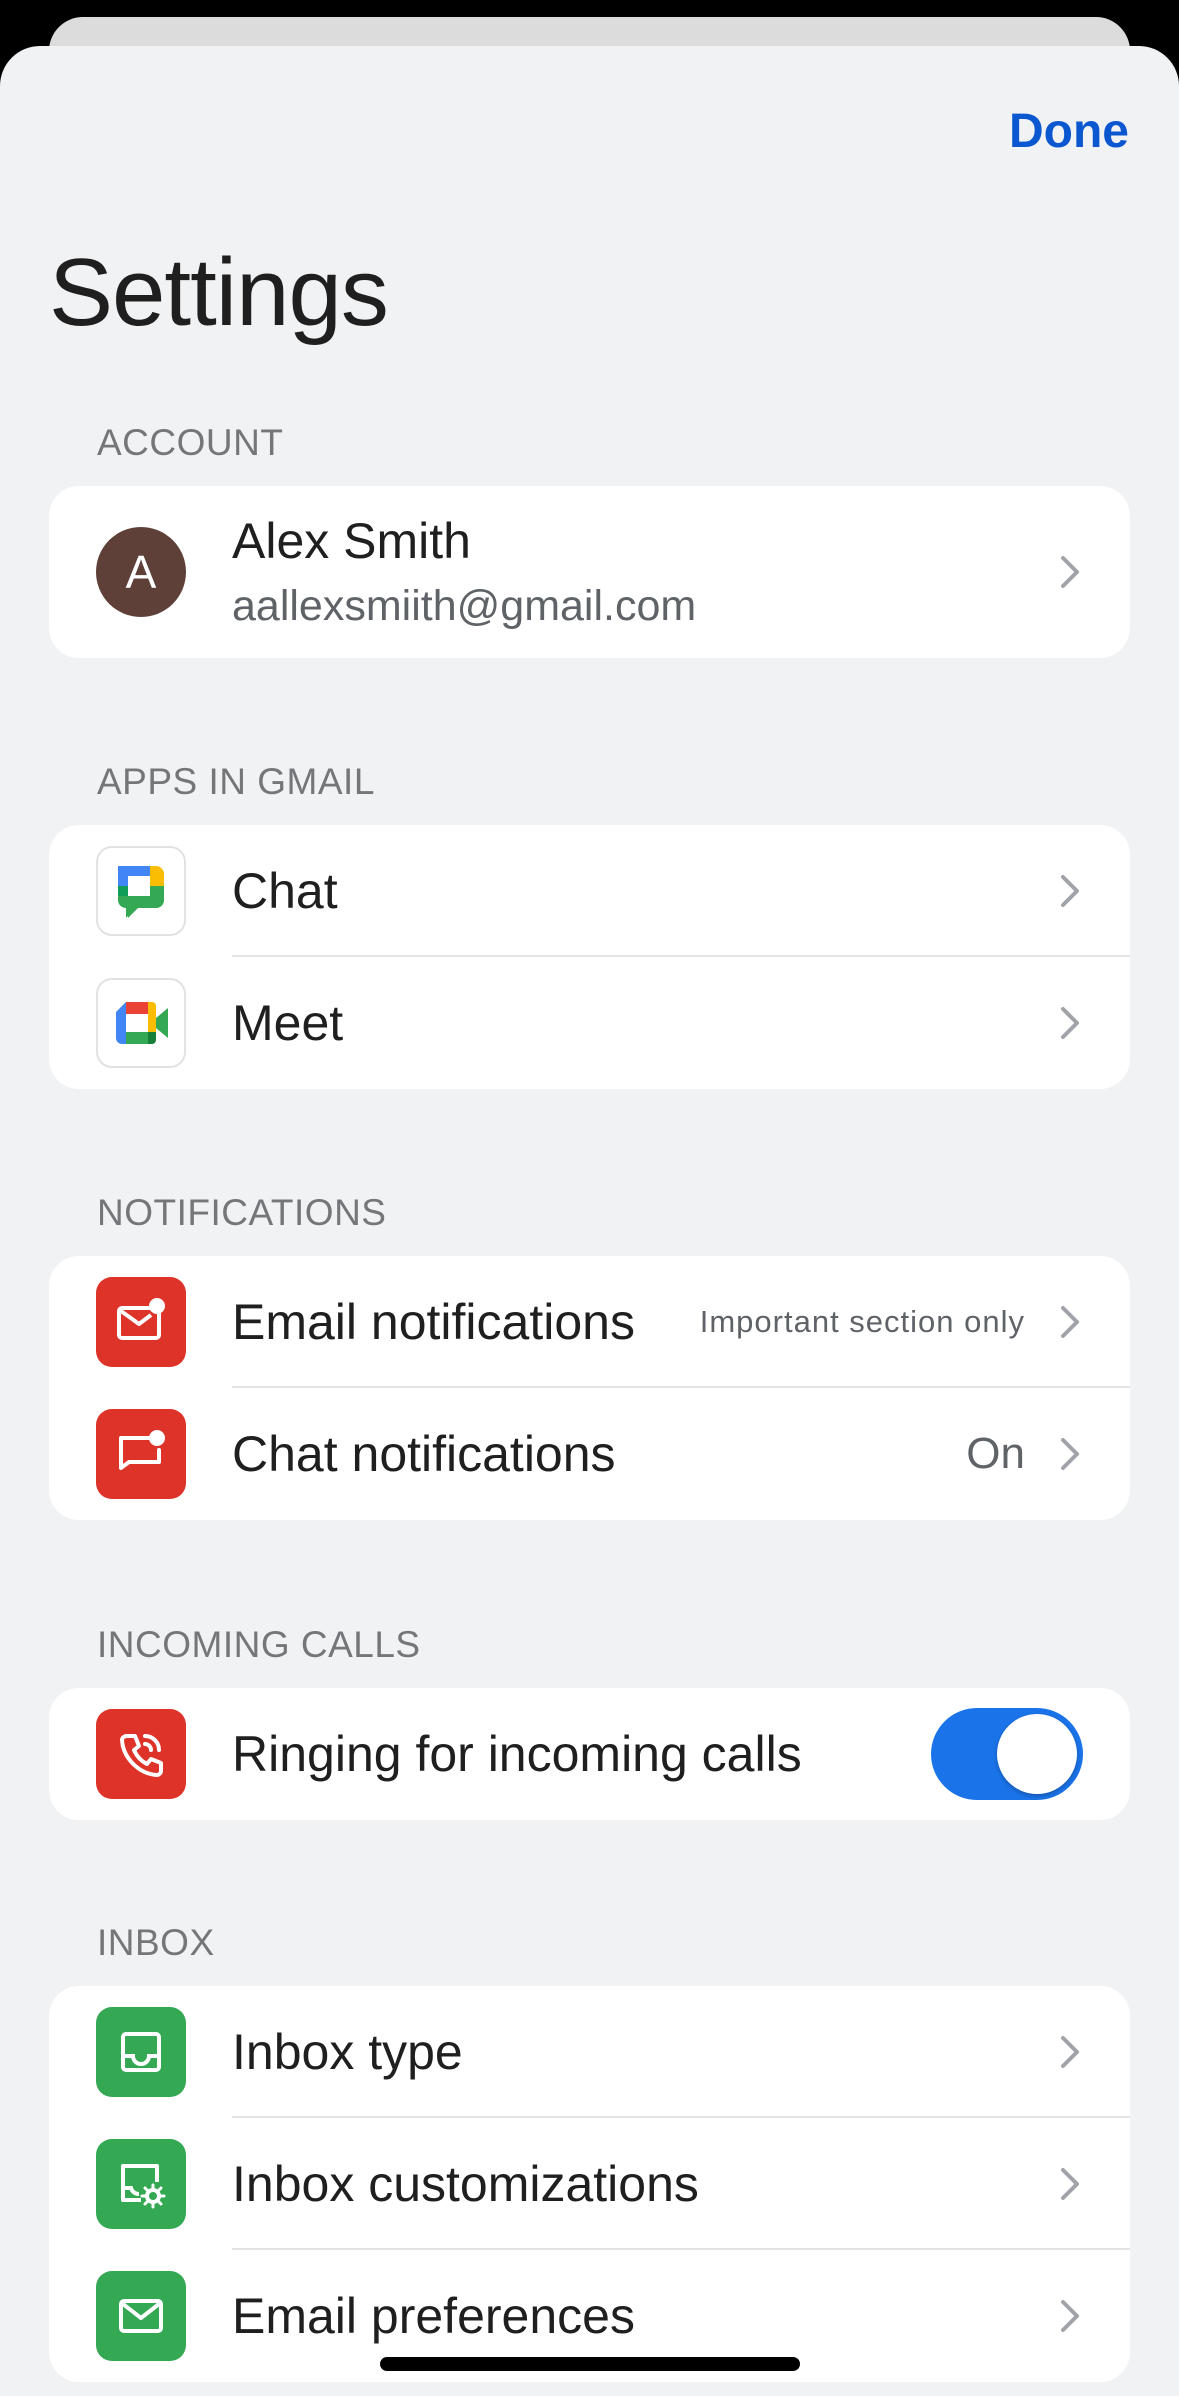  I want to click on notifications-item-value: Important section only, so click(862, 1321).